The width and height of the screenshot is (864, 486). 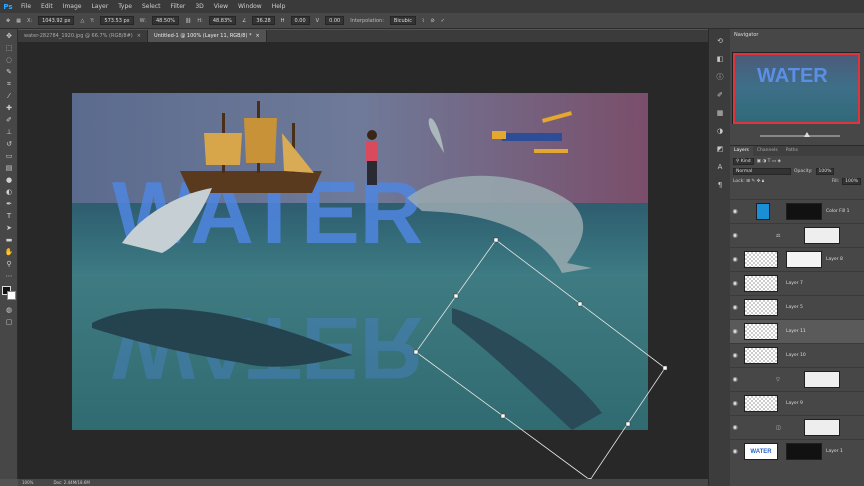 What do you see at coordinates (741, 151) in the screenshot?
I see `tab-layers: Layers` at bounding box center [741, 151].